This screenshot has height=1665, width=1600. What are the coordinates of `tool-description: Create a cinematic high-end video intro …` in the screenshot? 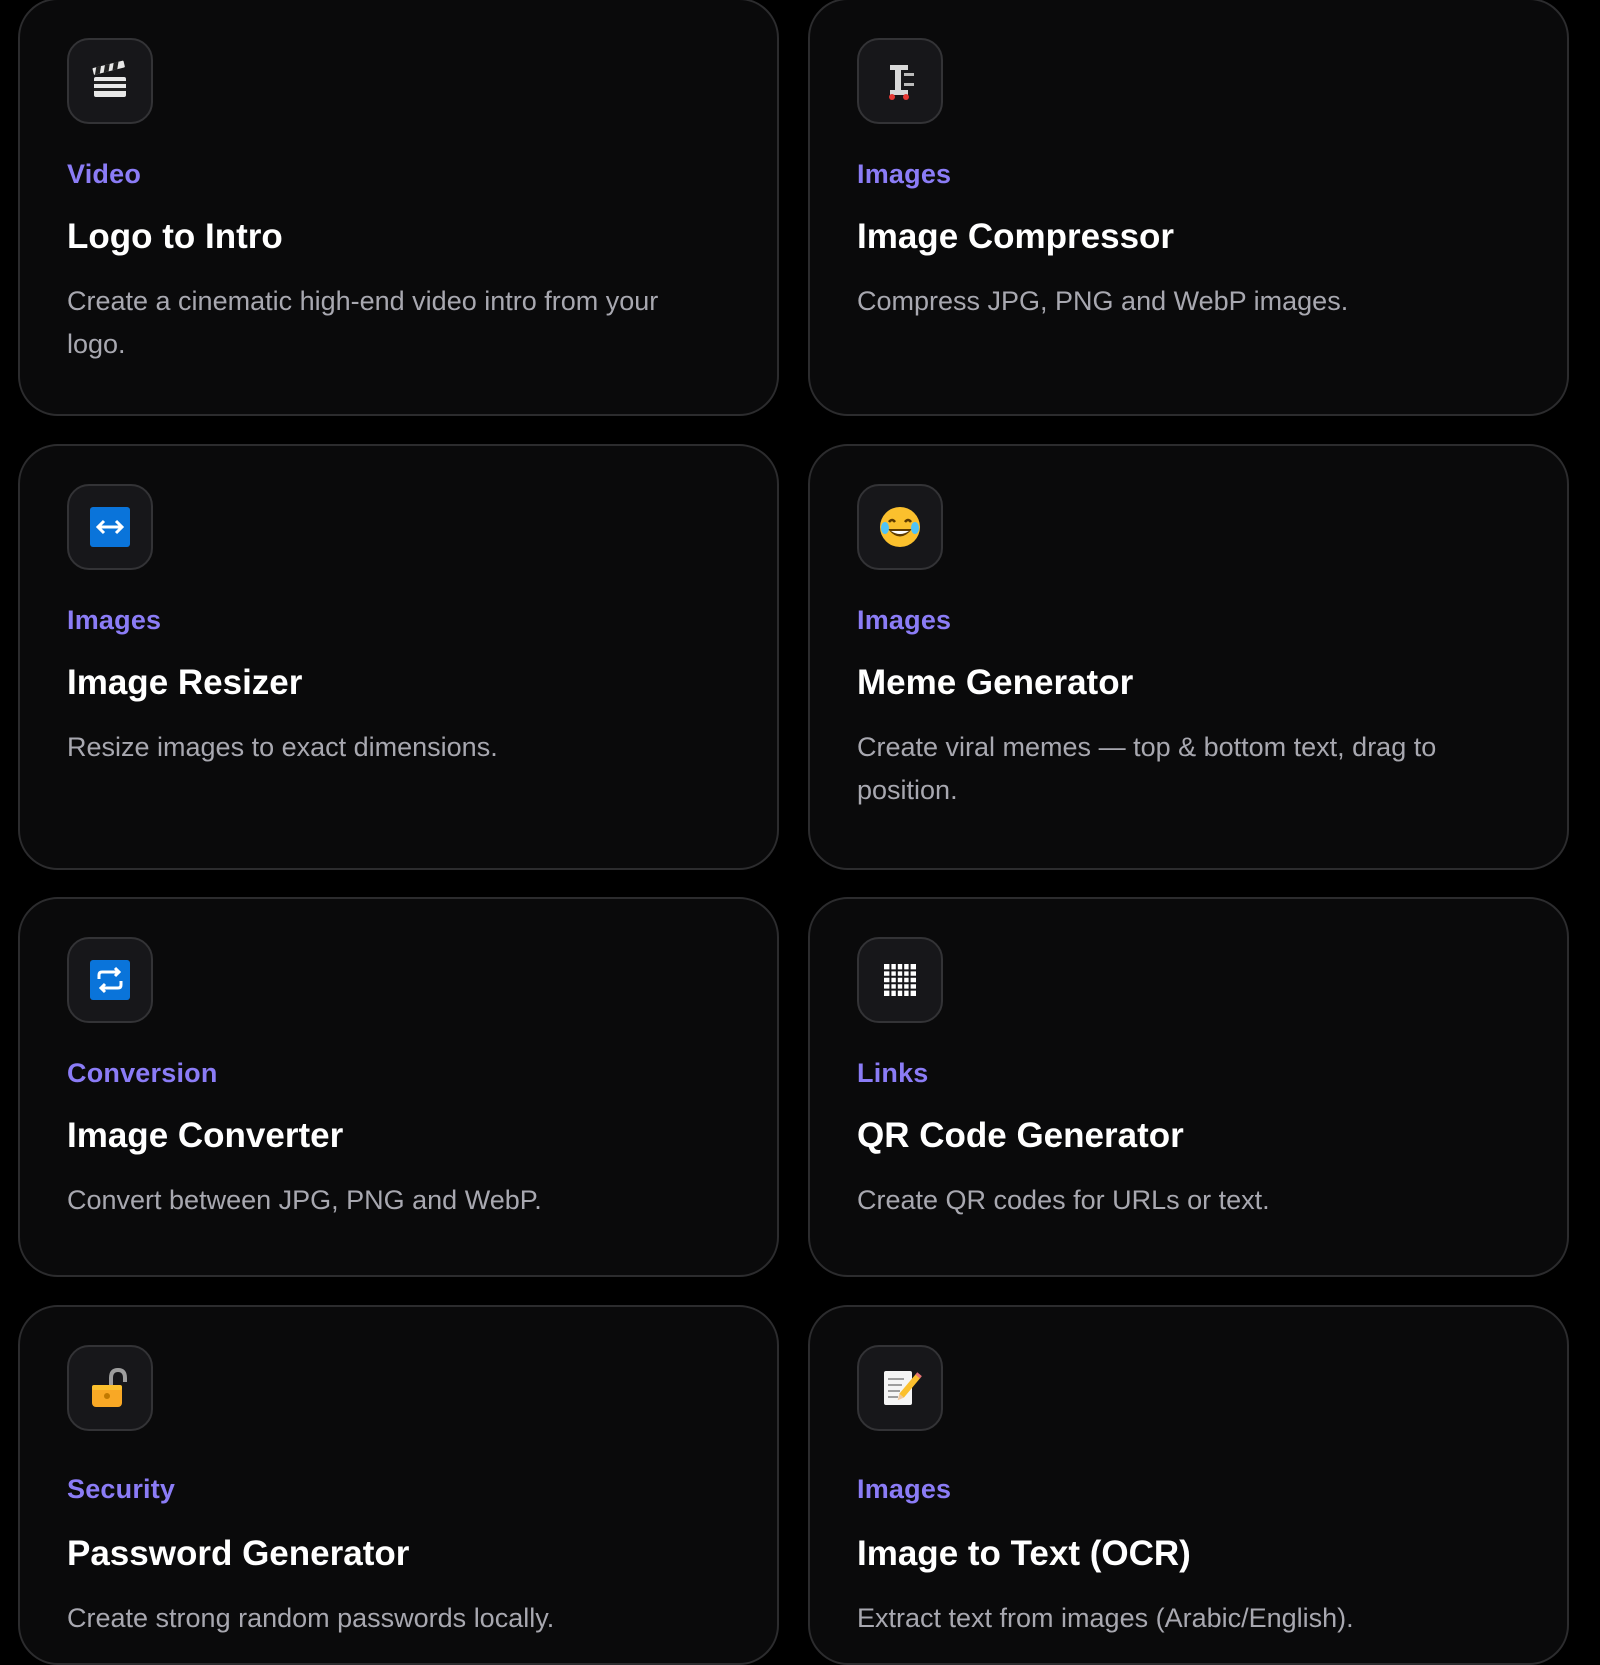 It's located at (363, 322).